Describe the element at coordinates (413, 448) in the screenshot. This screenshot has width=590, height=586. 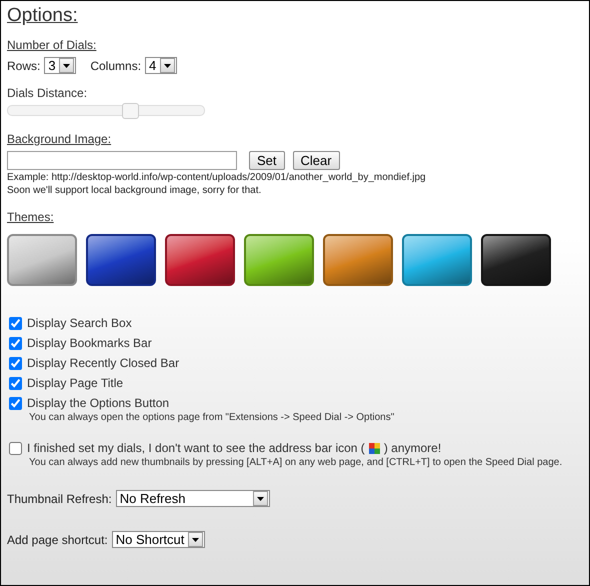
I see `checkbox-label: ) anymore!` at that location.